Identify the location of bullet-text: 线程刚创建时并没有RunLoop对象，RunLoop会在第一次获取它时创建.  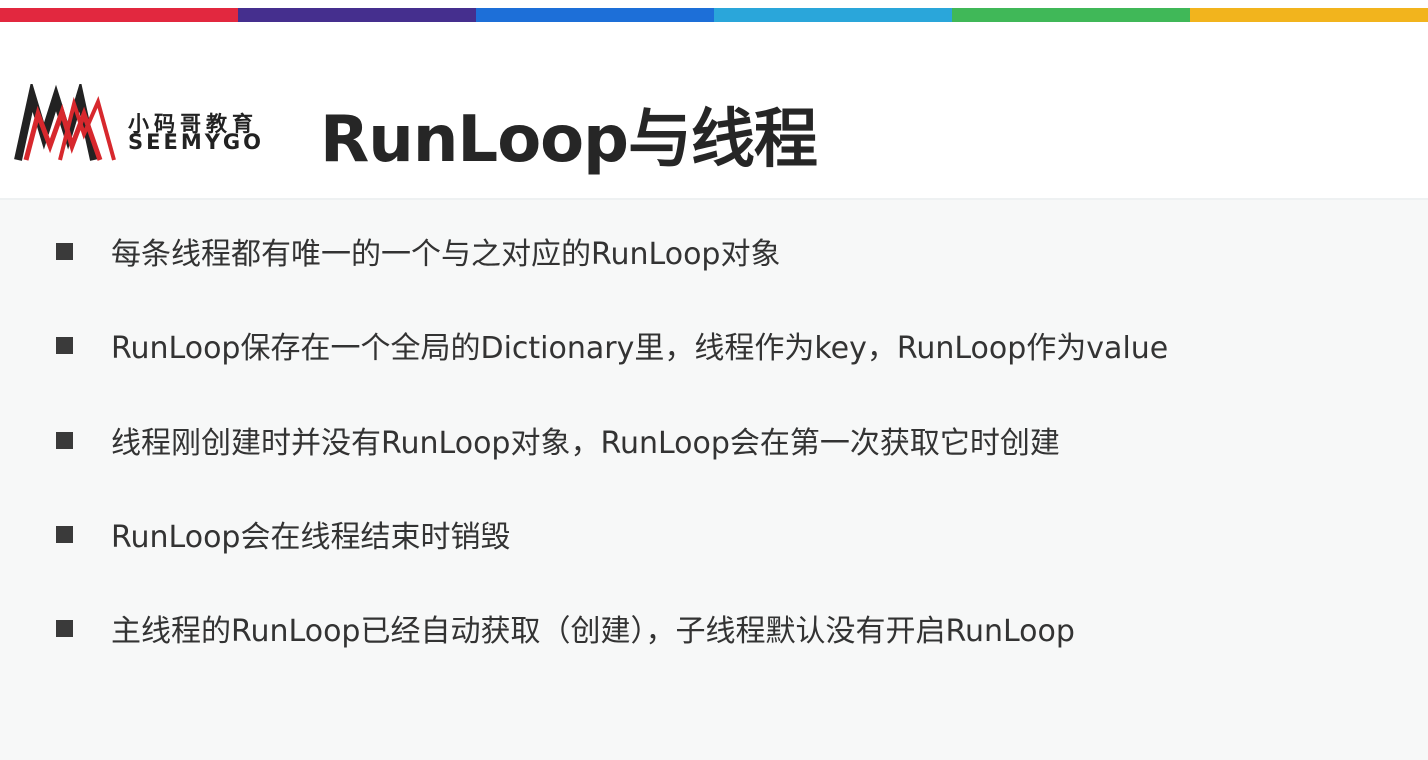
(585, 443).